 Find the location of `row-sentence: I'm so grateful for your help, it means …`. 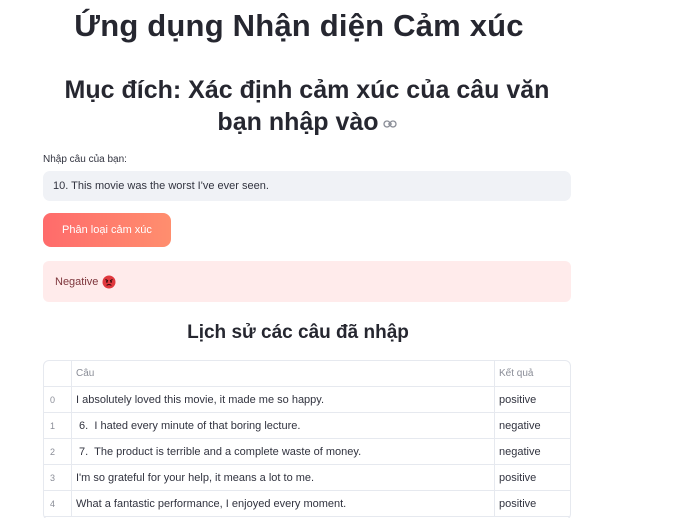

row-sentence: I'm so grateful for your help, it means … is located at coordinates (283, 477).